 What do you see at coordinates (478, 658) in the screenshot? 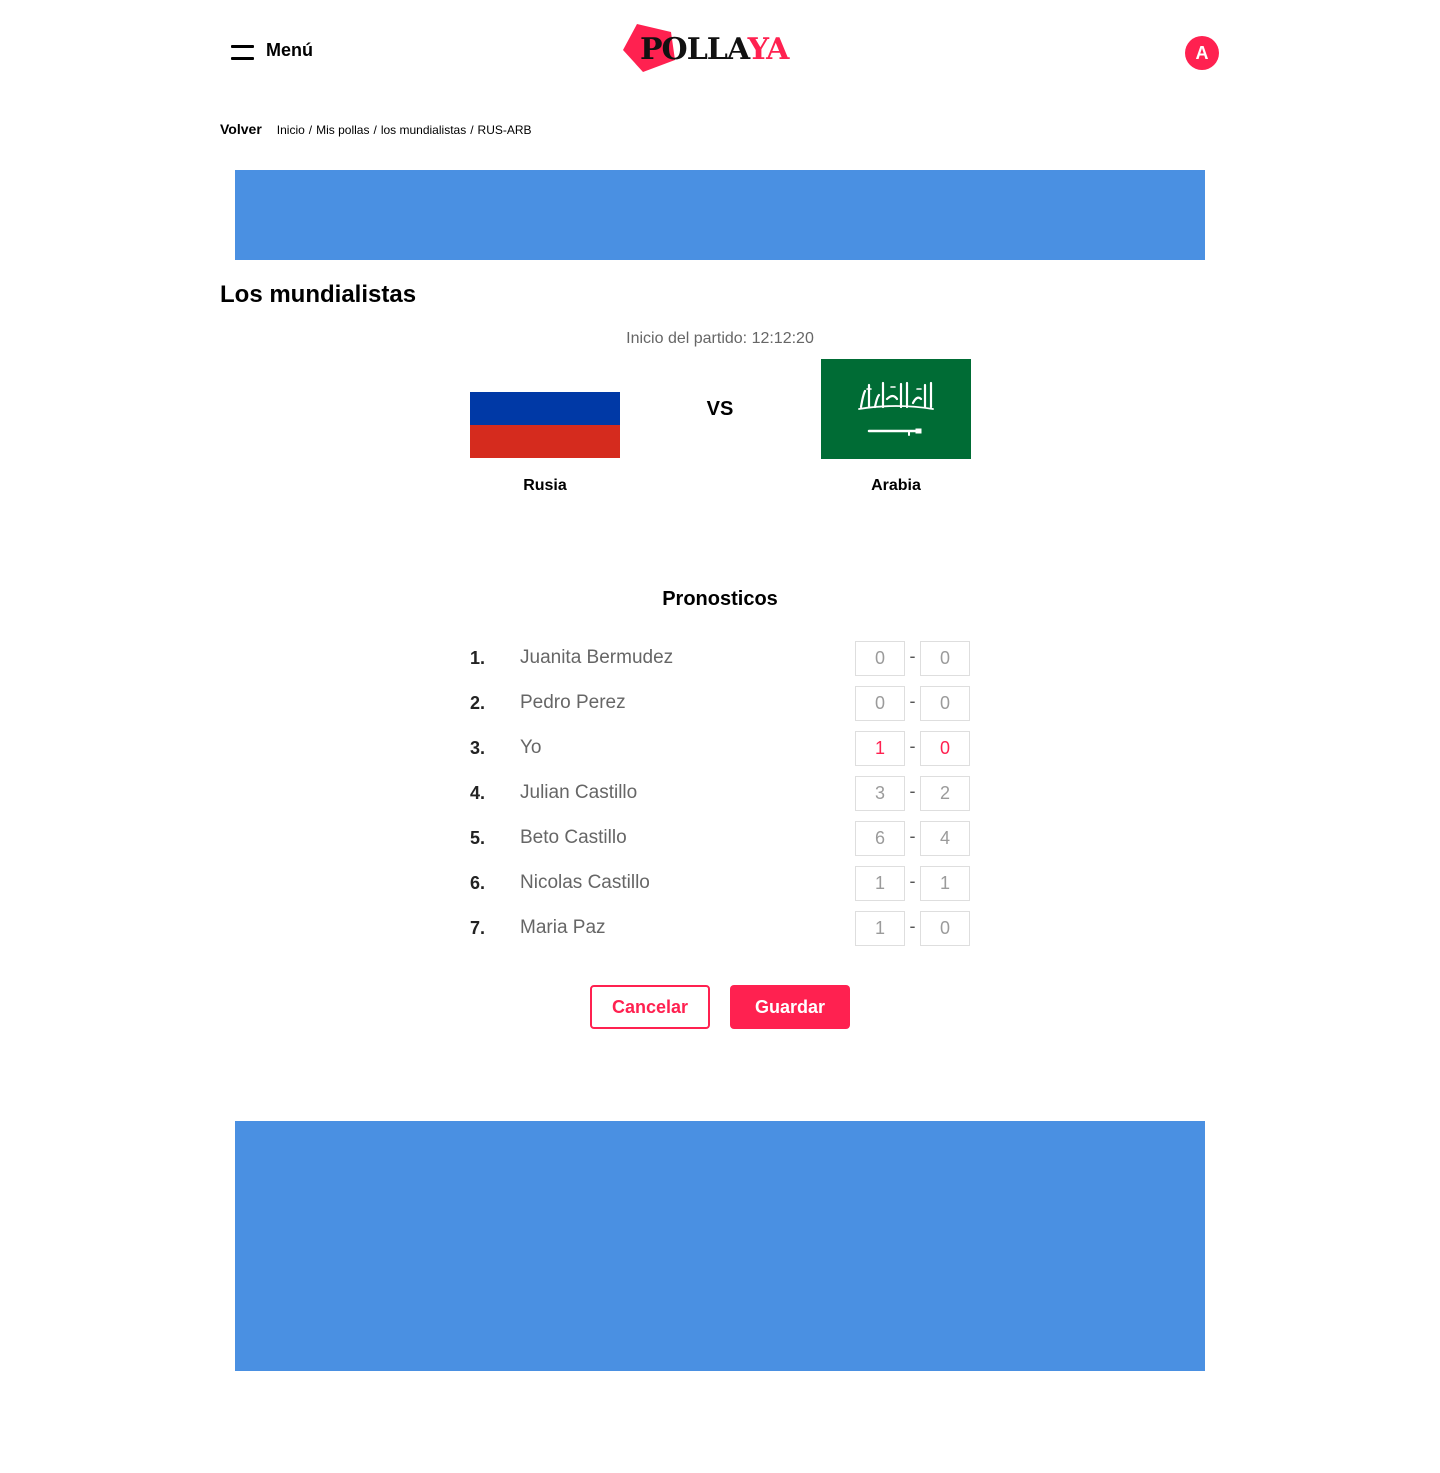
I see `prediction-rank: 1.` at bounding box center [478, 658].